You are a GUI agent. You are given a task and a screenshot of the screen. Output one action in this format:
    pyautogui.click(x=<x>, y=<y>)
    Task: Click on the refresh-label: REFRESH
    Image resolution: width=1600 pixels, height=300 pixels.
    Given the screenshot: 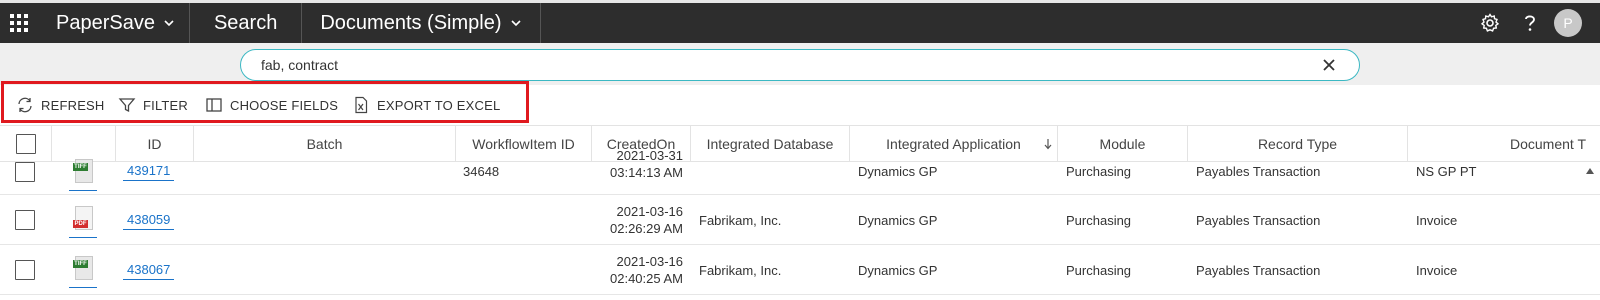 What is the action you would take?
    pyautogui.click(x=73, y=105)
    